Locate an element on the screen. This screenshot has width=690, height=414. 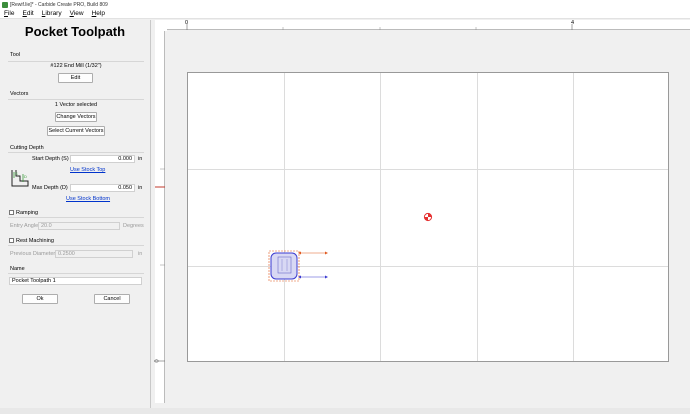
cutting-depth-separator is located at coordinates (76, 152).